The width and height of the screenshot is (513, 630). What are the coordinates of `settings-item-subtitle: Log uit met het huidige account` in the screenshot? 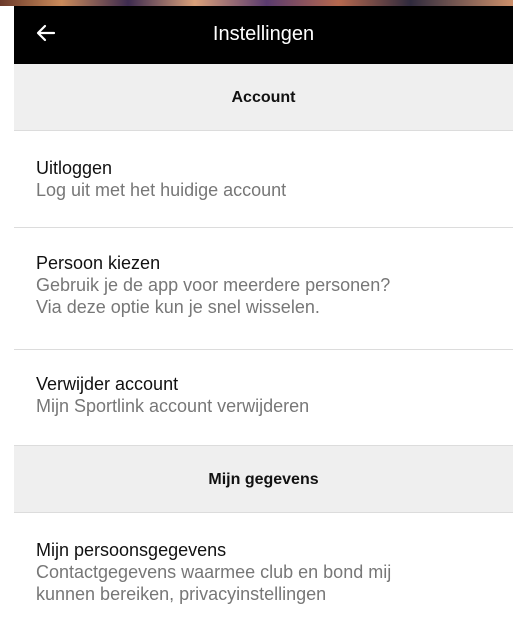 It's located at (161, 190).